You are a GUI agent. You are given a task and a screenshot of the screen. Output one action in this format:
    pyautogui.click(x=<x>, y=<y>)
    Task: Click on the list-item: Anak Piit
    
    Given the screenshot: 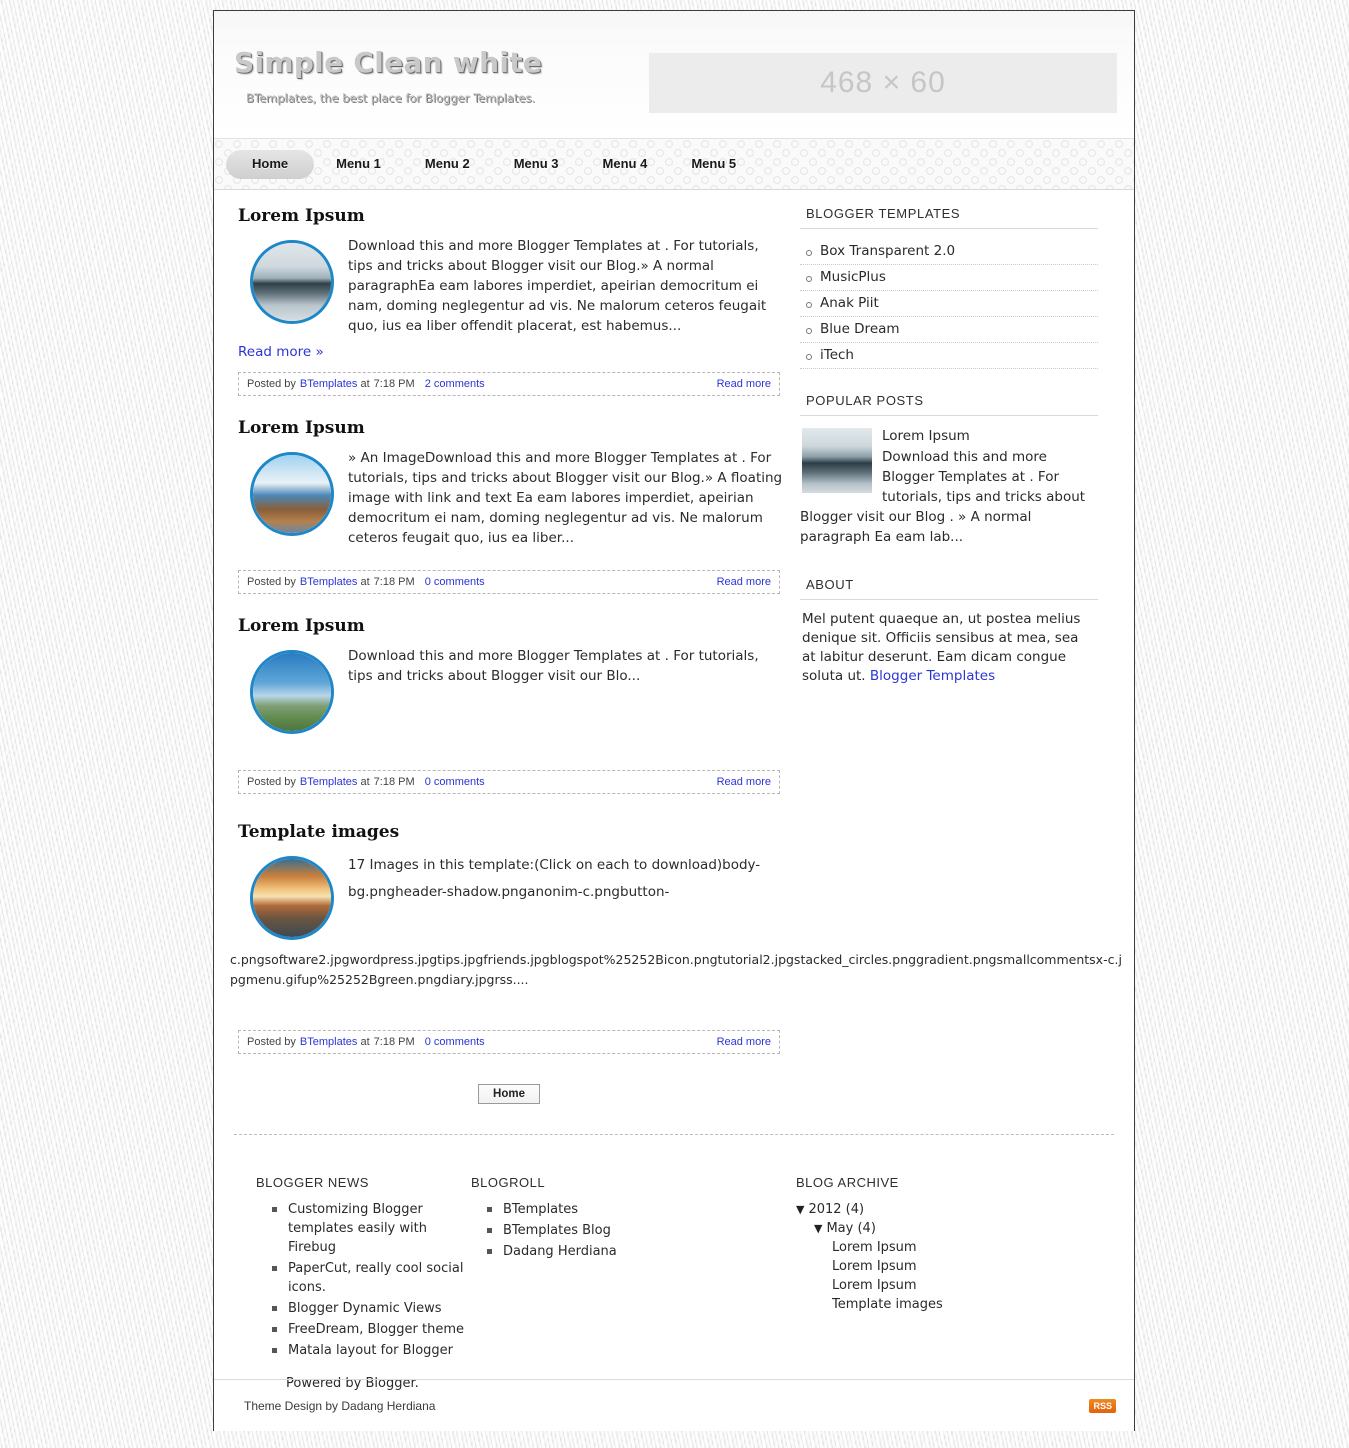 What is the action you would take?
    pyautogui.click(x=949, y=304)
    